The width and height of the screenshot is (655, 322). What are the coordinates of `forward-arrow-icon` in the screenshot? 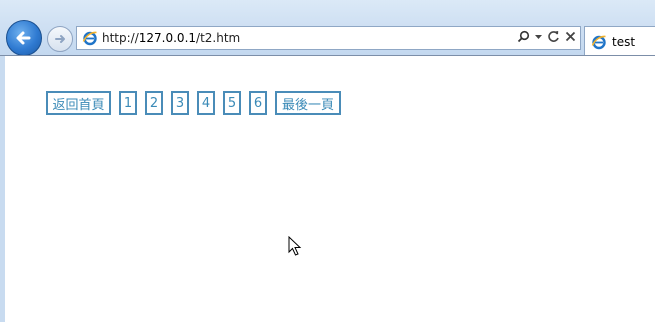 It's located at (60, 39).